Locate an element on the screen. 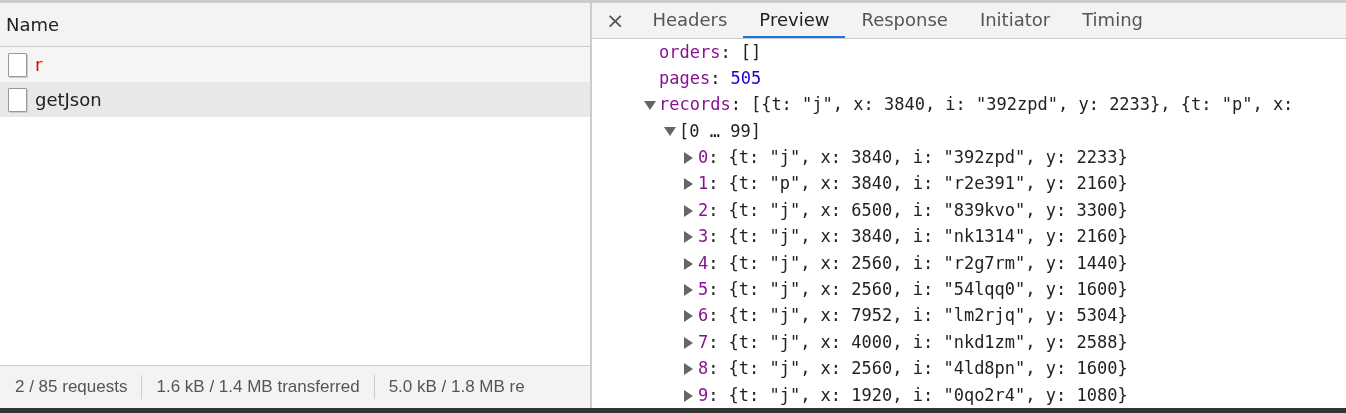  status-text: 2 / 85 requests is located at coordinates (71, 387).